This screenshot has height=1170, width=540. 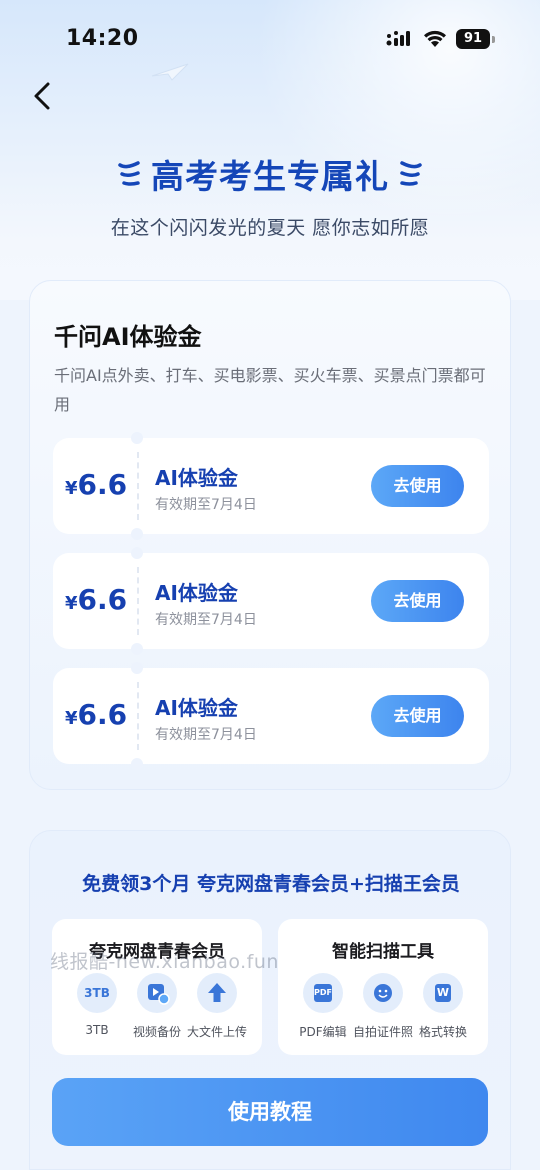 I want to click on left-sparkle-deco-icon, so click(x=129, y=173).